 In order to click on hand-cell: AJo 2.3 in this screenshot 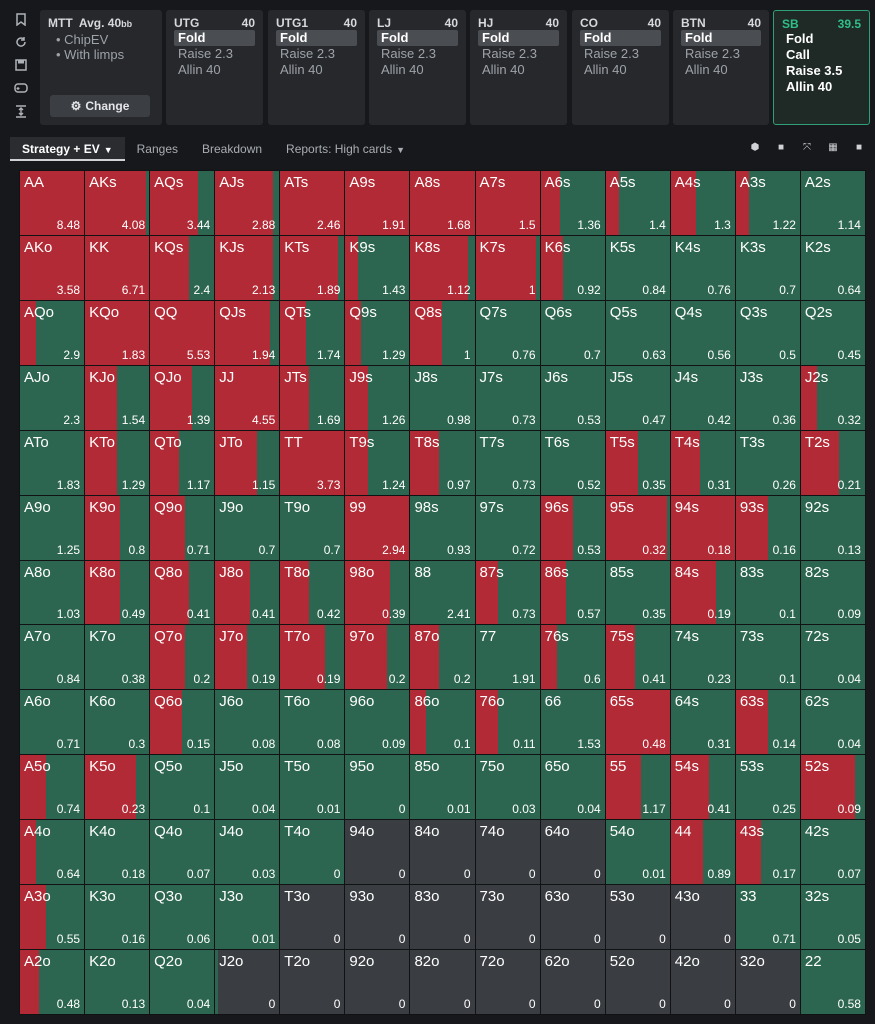, I will do `click(52, 397)`.